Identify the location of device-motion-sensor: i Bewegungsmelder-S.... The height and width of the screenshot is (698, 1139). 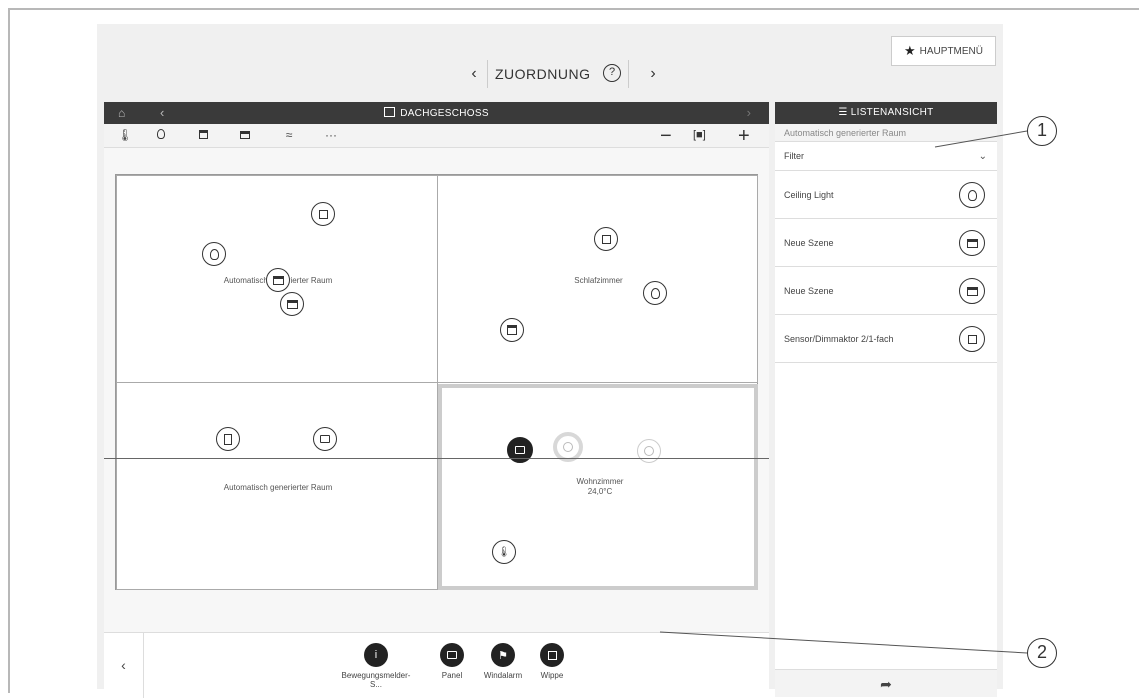
(376, 666).